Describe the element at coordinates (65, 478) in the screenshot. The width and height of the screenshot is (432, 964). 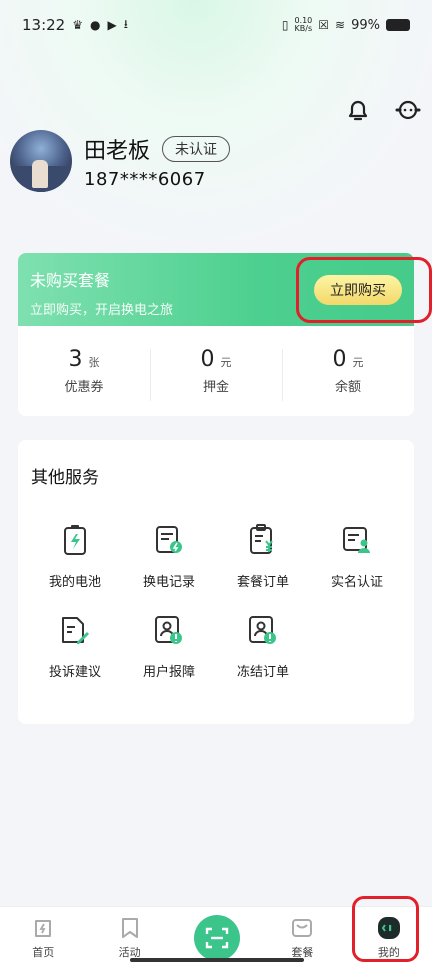
I see `services-title: 其他服务` at that location.